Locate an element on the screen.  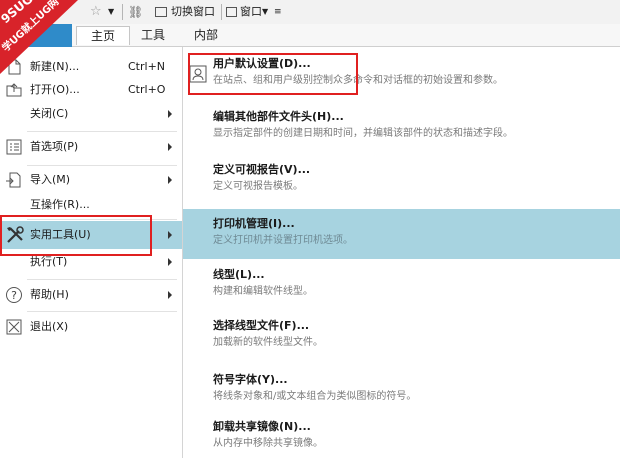
menu-item-label: 帮助(H) is located at coordinates (49, 294).